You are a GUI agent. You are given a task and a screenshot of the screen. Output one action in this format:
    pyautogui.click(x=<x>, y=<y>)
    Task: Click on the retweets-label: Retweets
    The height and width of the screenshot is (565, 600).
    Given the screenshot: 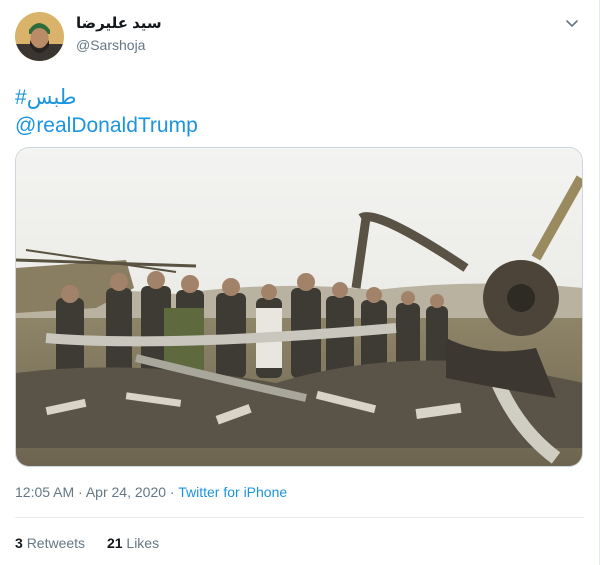 What is the action you would take?
    pyautogui.click(x=56, y=543)
    